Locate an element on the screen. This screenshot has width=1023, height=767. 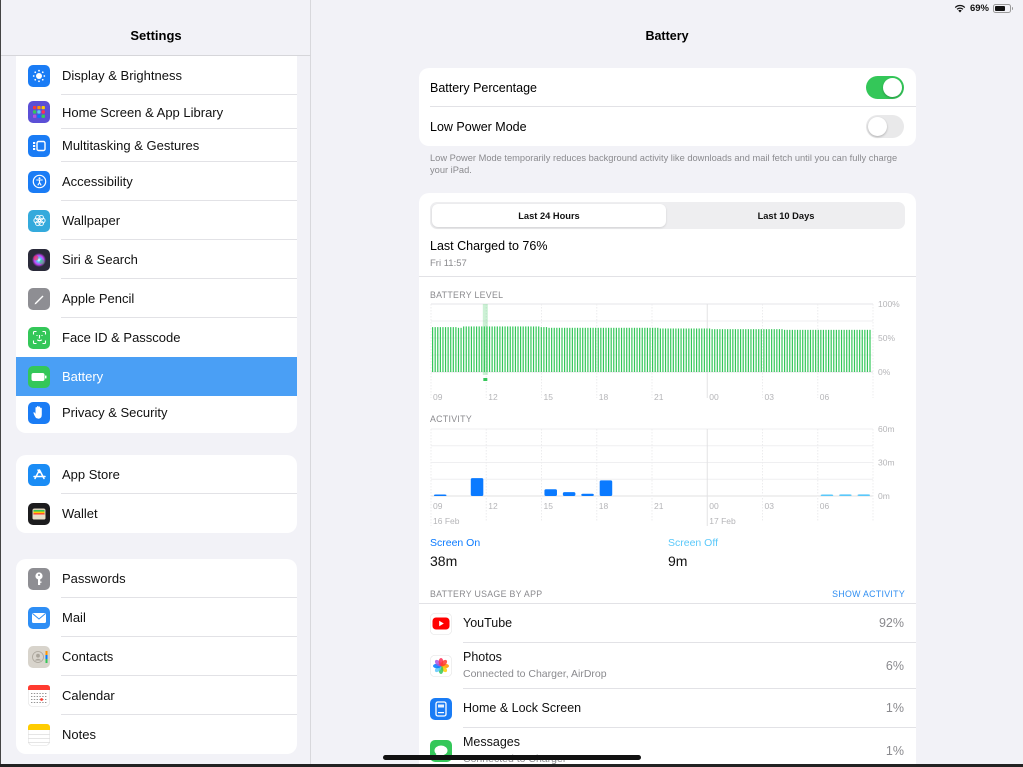
face-id-icon is located at coordinates (39, 337).